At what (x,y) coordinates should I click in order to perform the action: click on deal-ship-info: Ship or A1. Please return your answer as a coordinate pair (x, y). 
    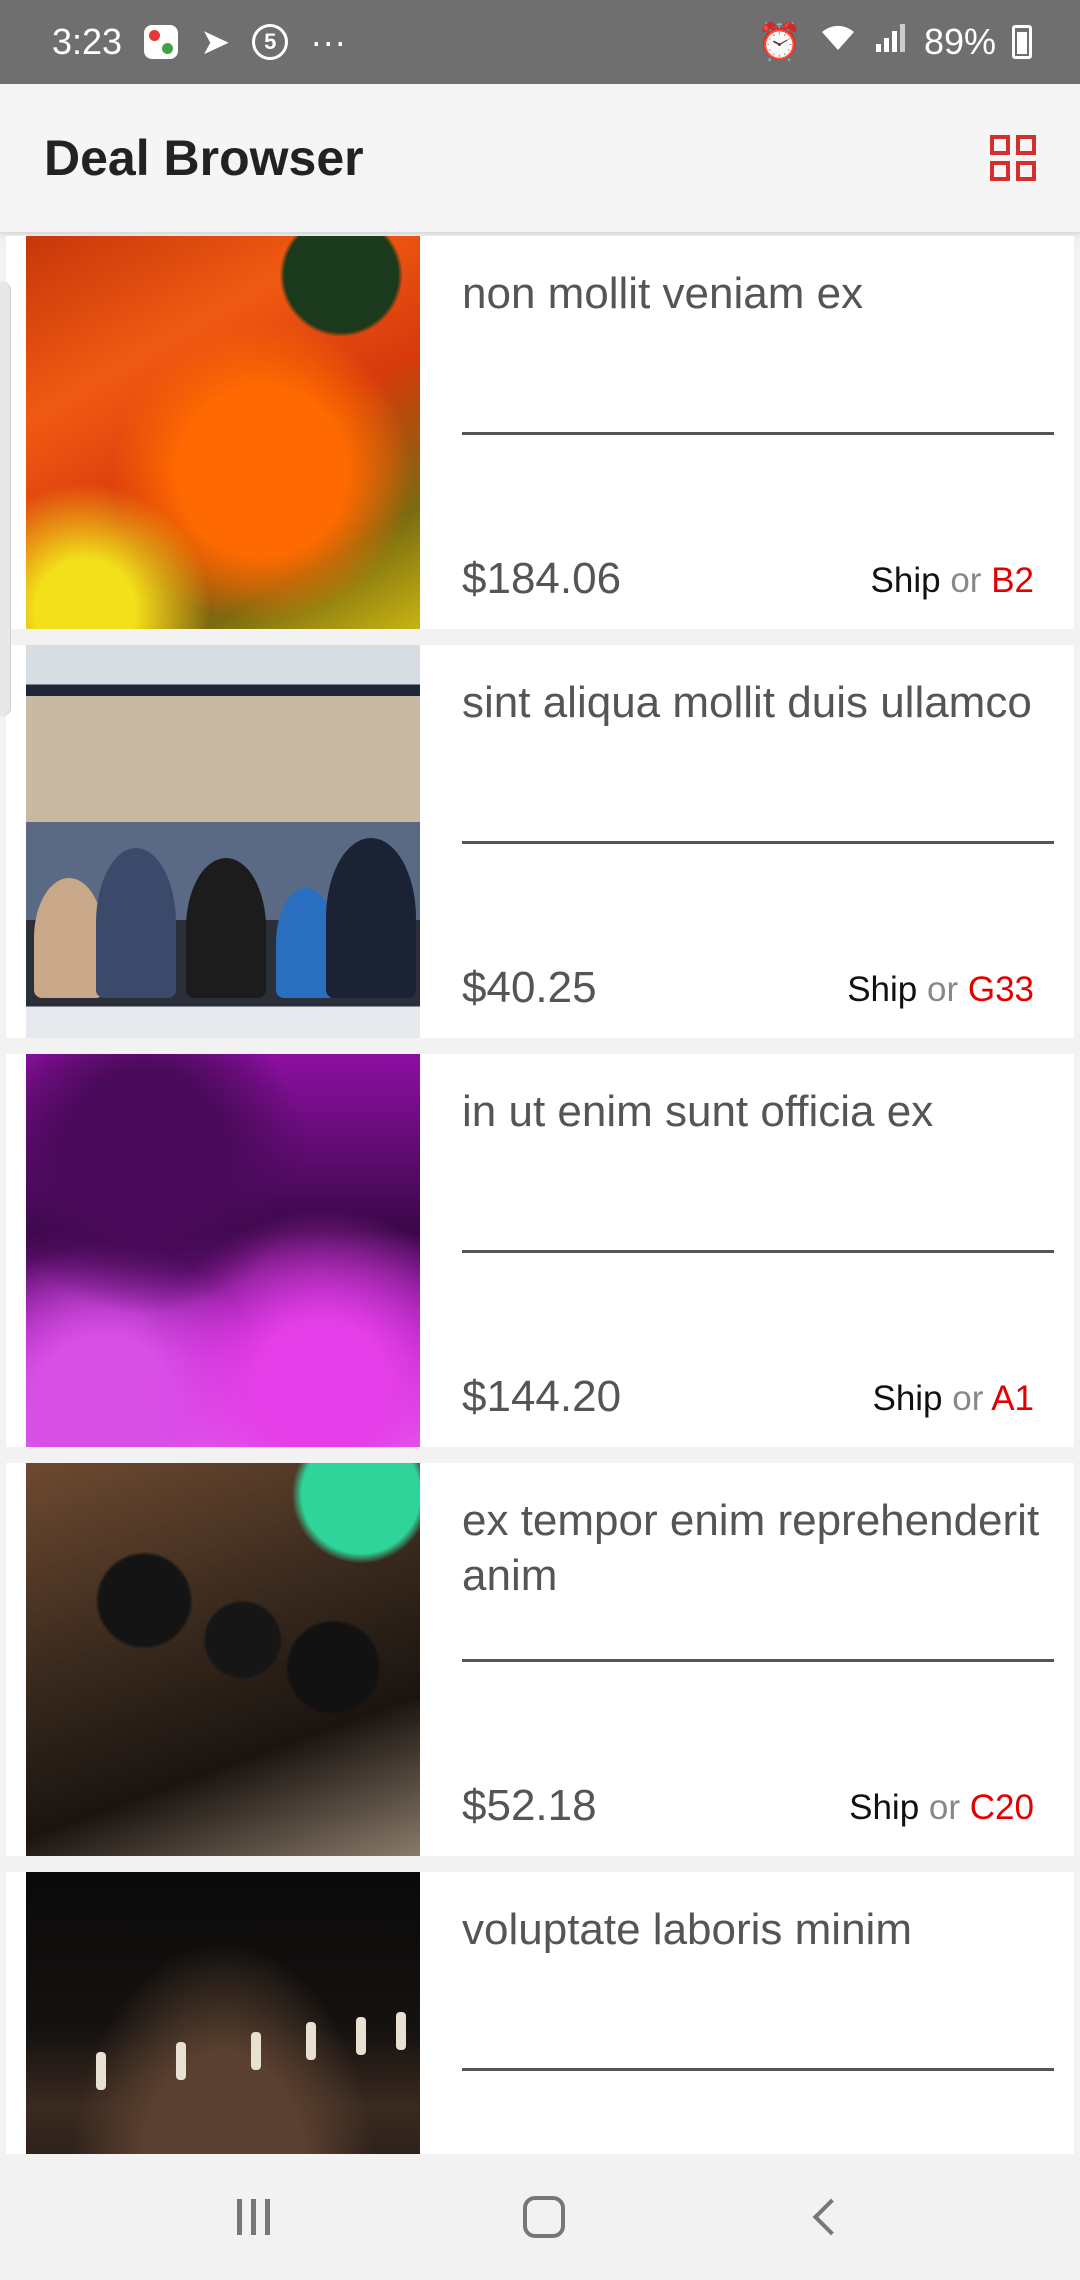
    Looking at the image, I should click on (953, 1399).